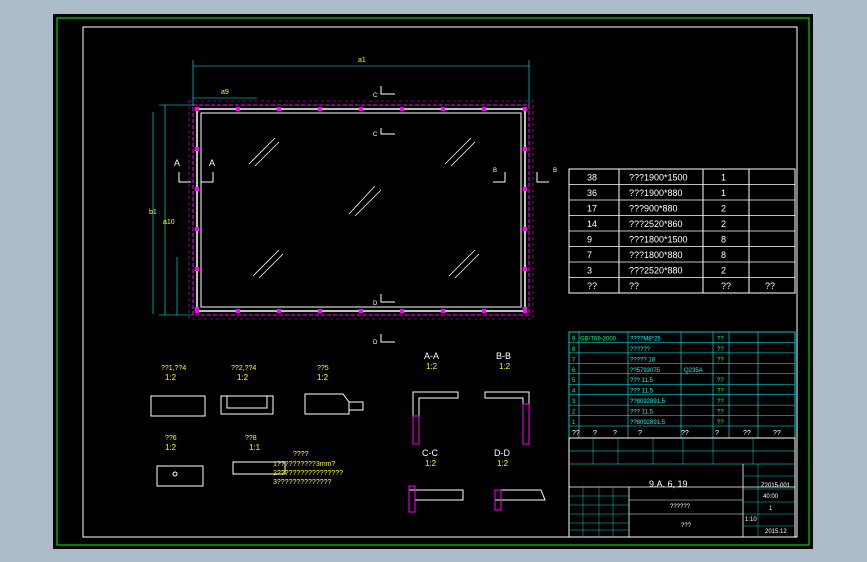 The image size is (867, 562). Describe the element at coordinates (658, 178) in the screenshot. I see `glass-table-spec: ???1900*1500` at that location.